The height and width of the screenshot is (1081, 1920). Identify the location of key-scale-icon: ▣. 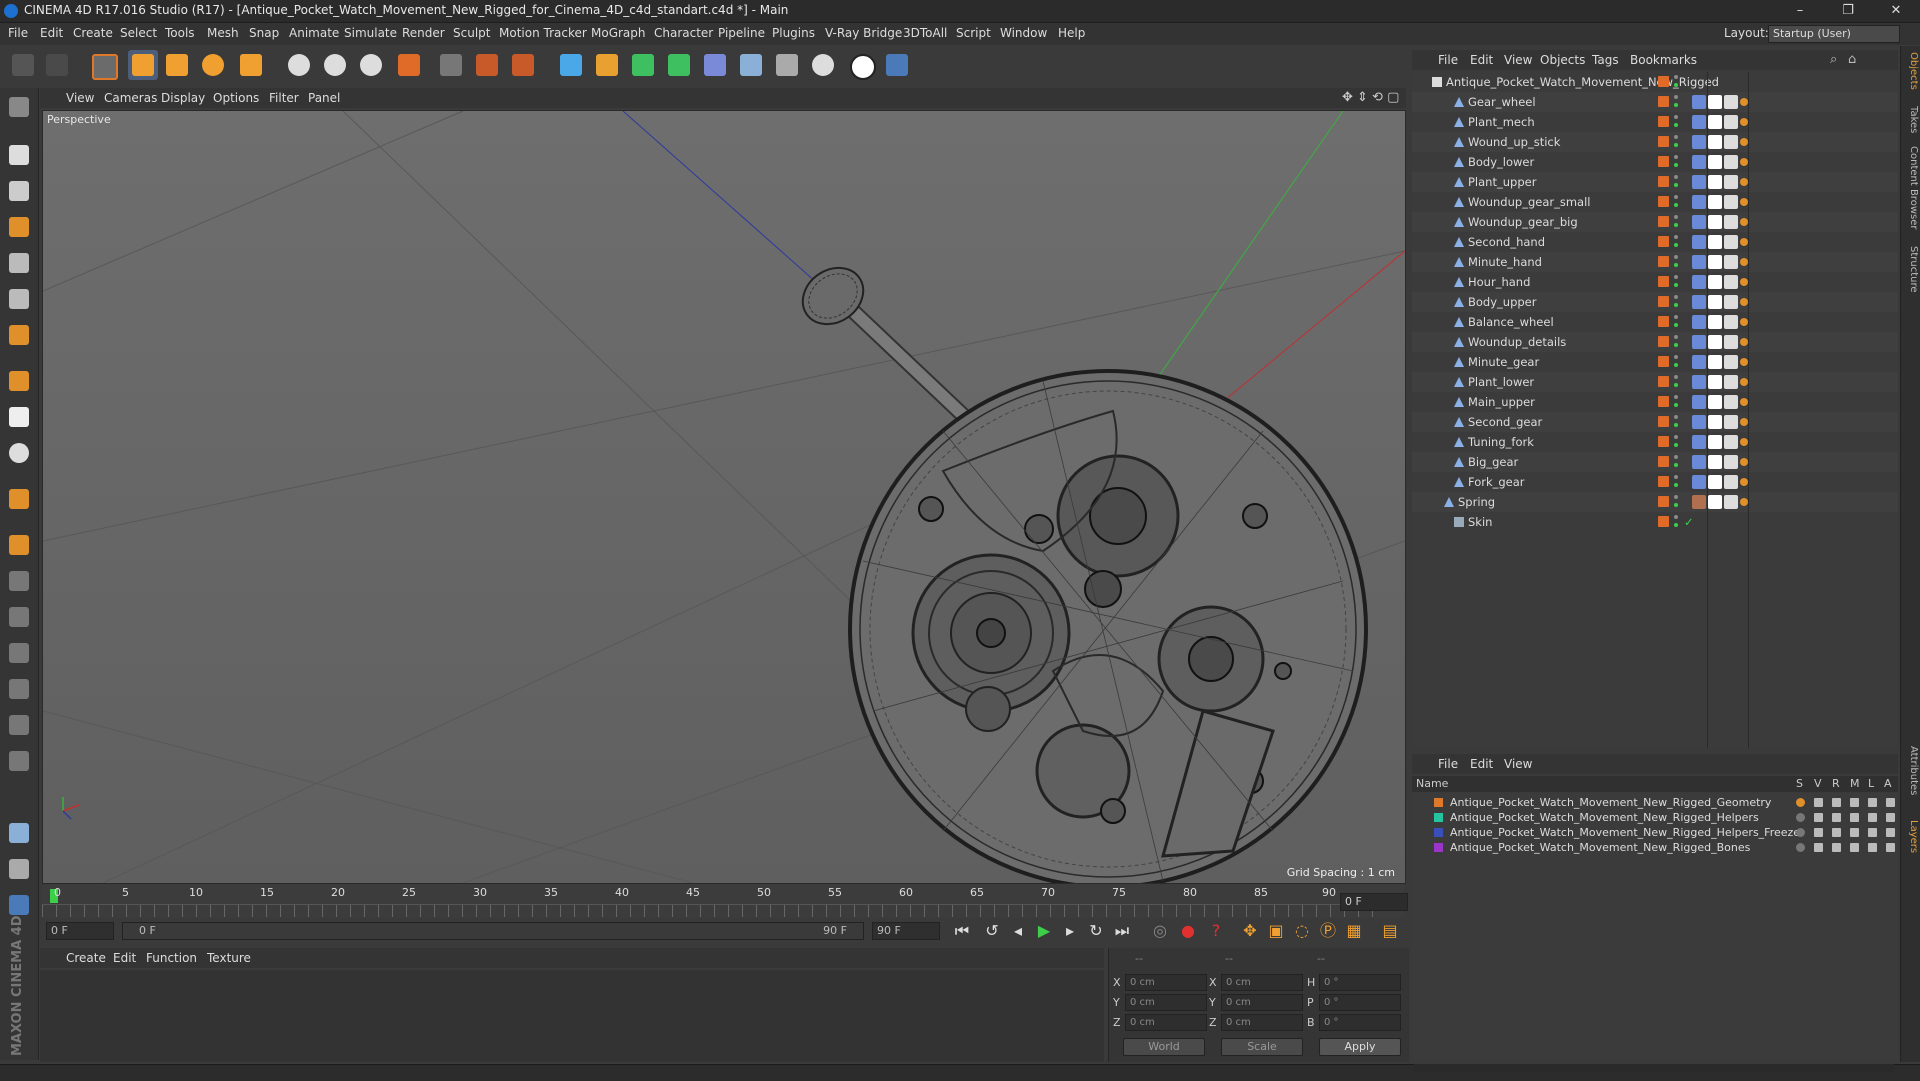
(1276, 931).